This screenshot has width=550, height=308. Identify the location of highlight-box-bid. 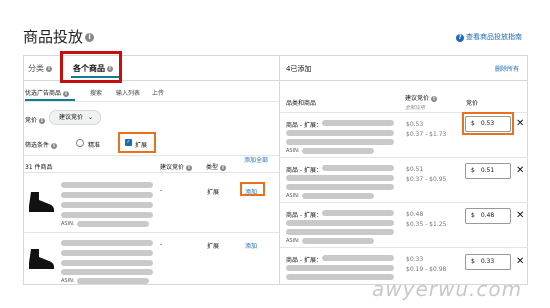
(488, 123).